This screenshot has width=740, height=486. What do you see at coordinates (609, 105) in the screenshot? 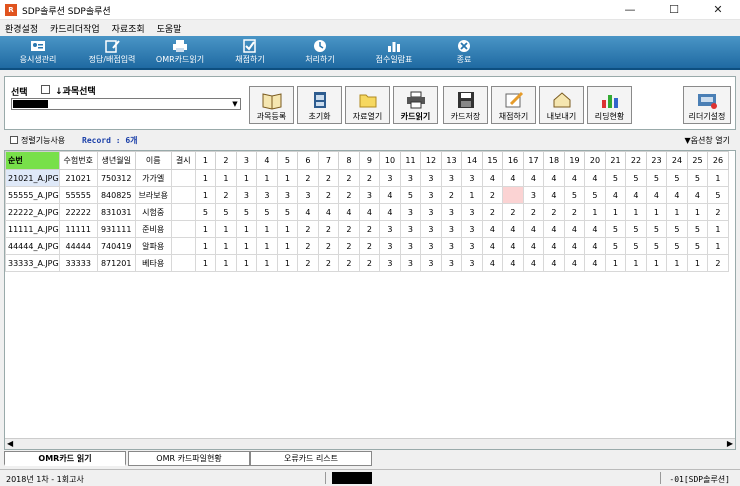
I see `reading-status-button: 리딩현황` at bounding box center [609, 105].